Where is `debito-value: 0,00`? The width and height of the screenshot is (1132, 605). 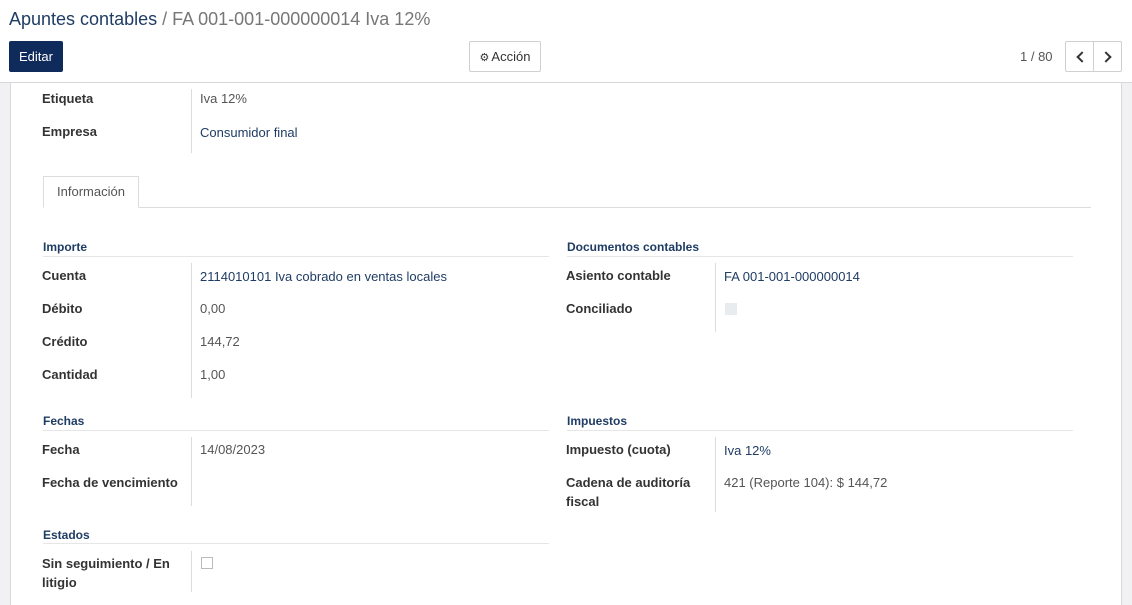 debito-value: 0,00 is located at coordinates (213, 308).